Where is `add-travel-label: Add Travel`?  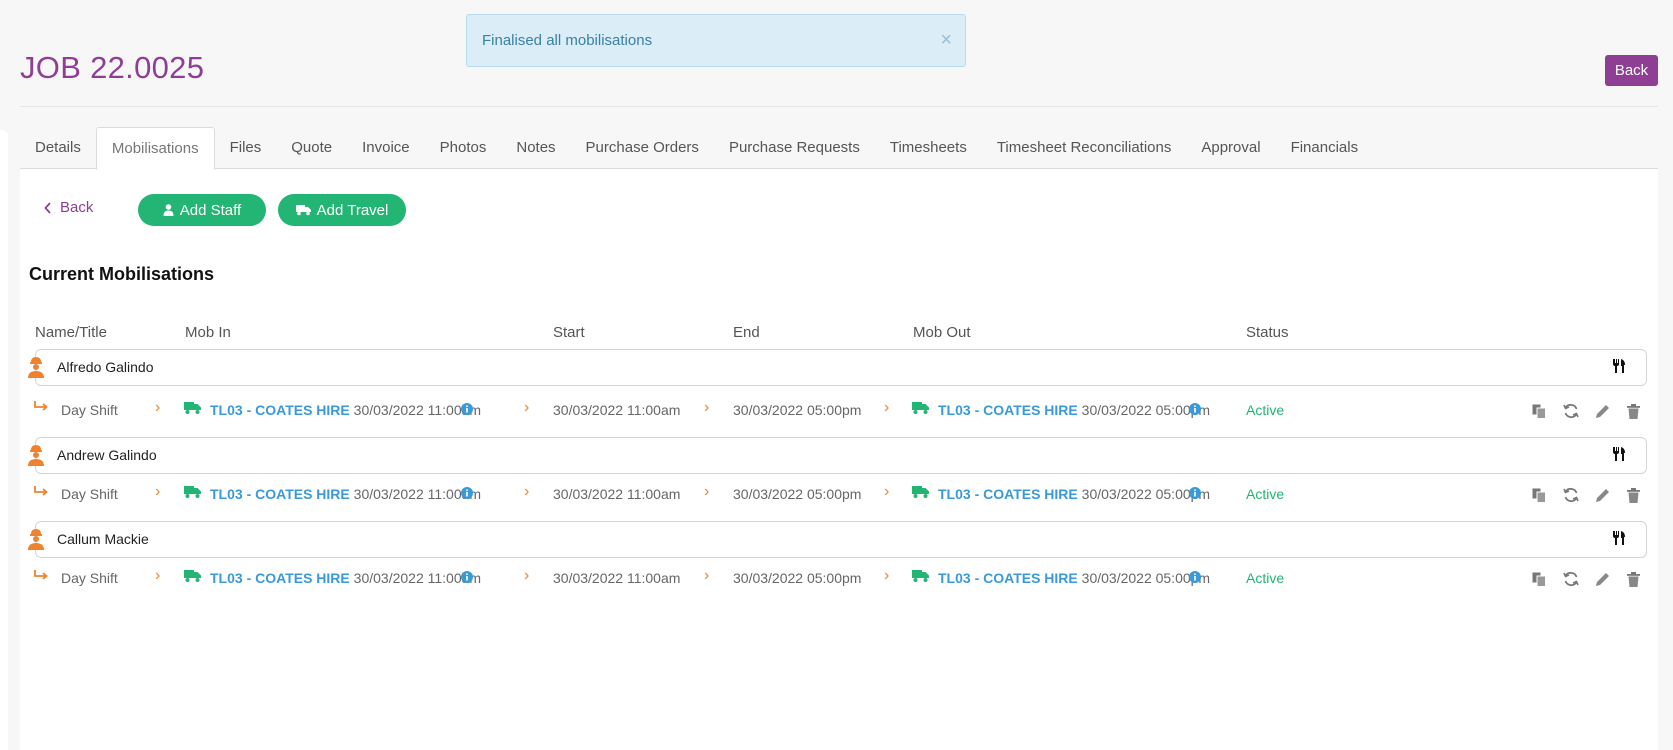 add-travel-label: Add Travel is located at coordinates (352, 210).